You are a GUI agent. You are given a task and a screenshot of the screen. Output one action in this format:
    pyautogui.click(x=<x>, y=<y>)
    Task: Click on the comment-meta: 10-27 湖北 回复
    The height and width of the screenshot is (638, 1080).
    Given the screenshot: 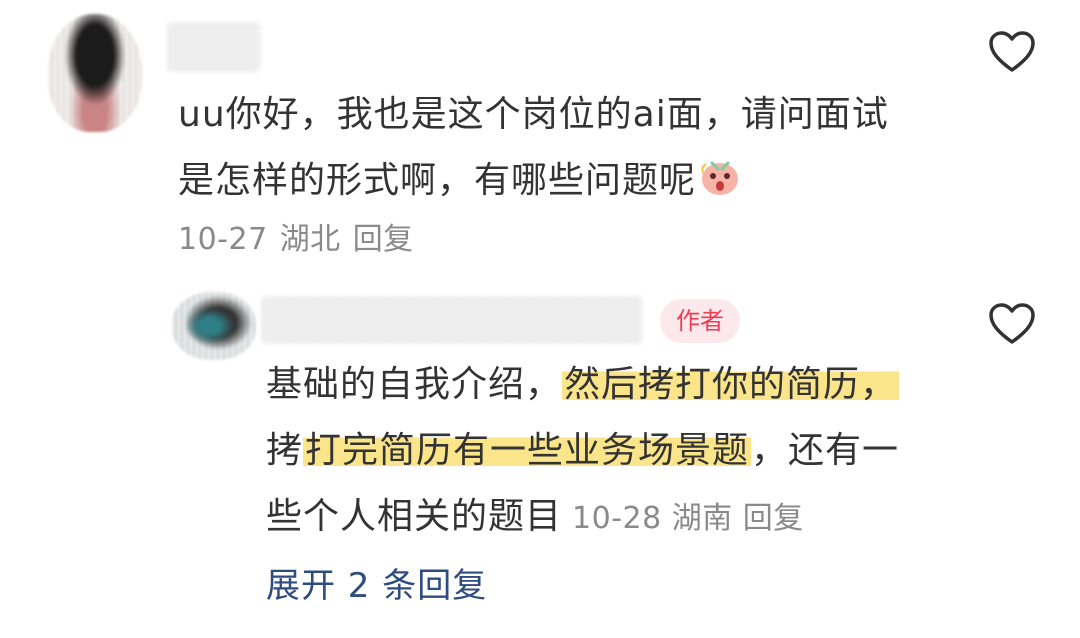 What is the action you would take?
    pyautogui.click(x=302, y=236)
    